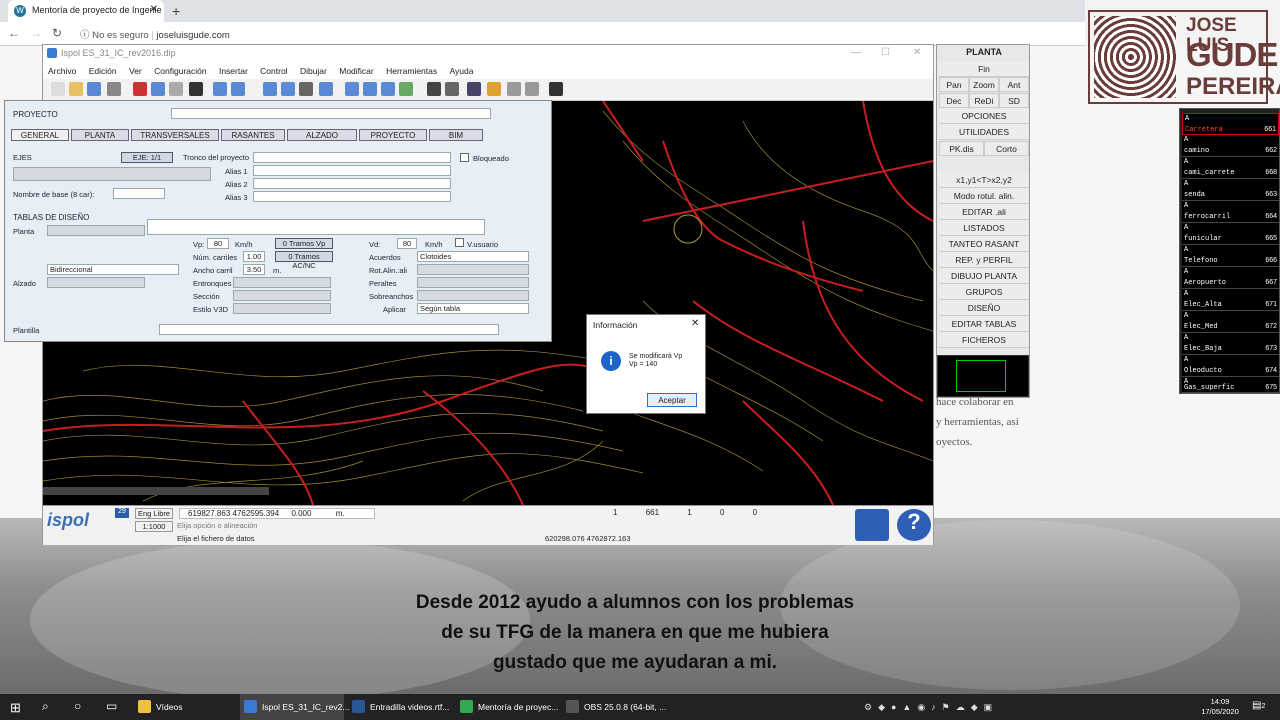 This screenshot has height=720, width=1280. What do you see at coordinates (352, 170) in the screenshot?
I see `alias-1-field` at bounding box center [352, 170].